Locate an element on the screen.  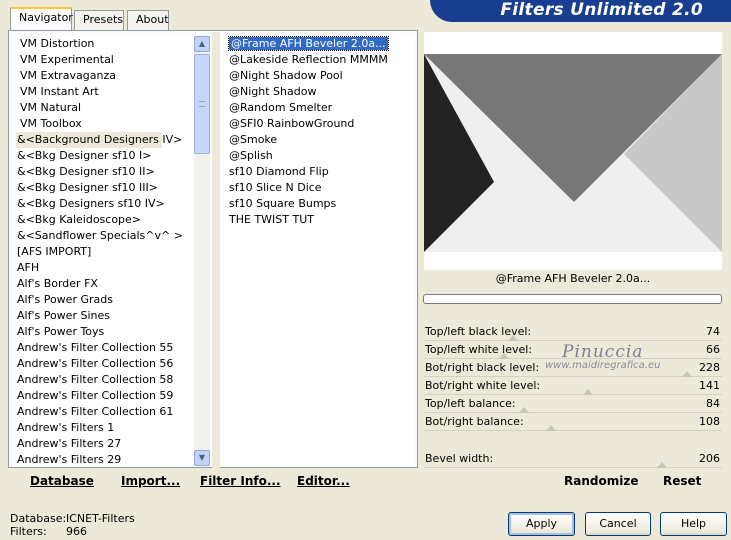
filter-item: THE TWIST TUT is located at coordinates (319, 220).